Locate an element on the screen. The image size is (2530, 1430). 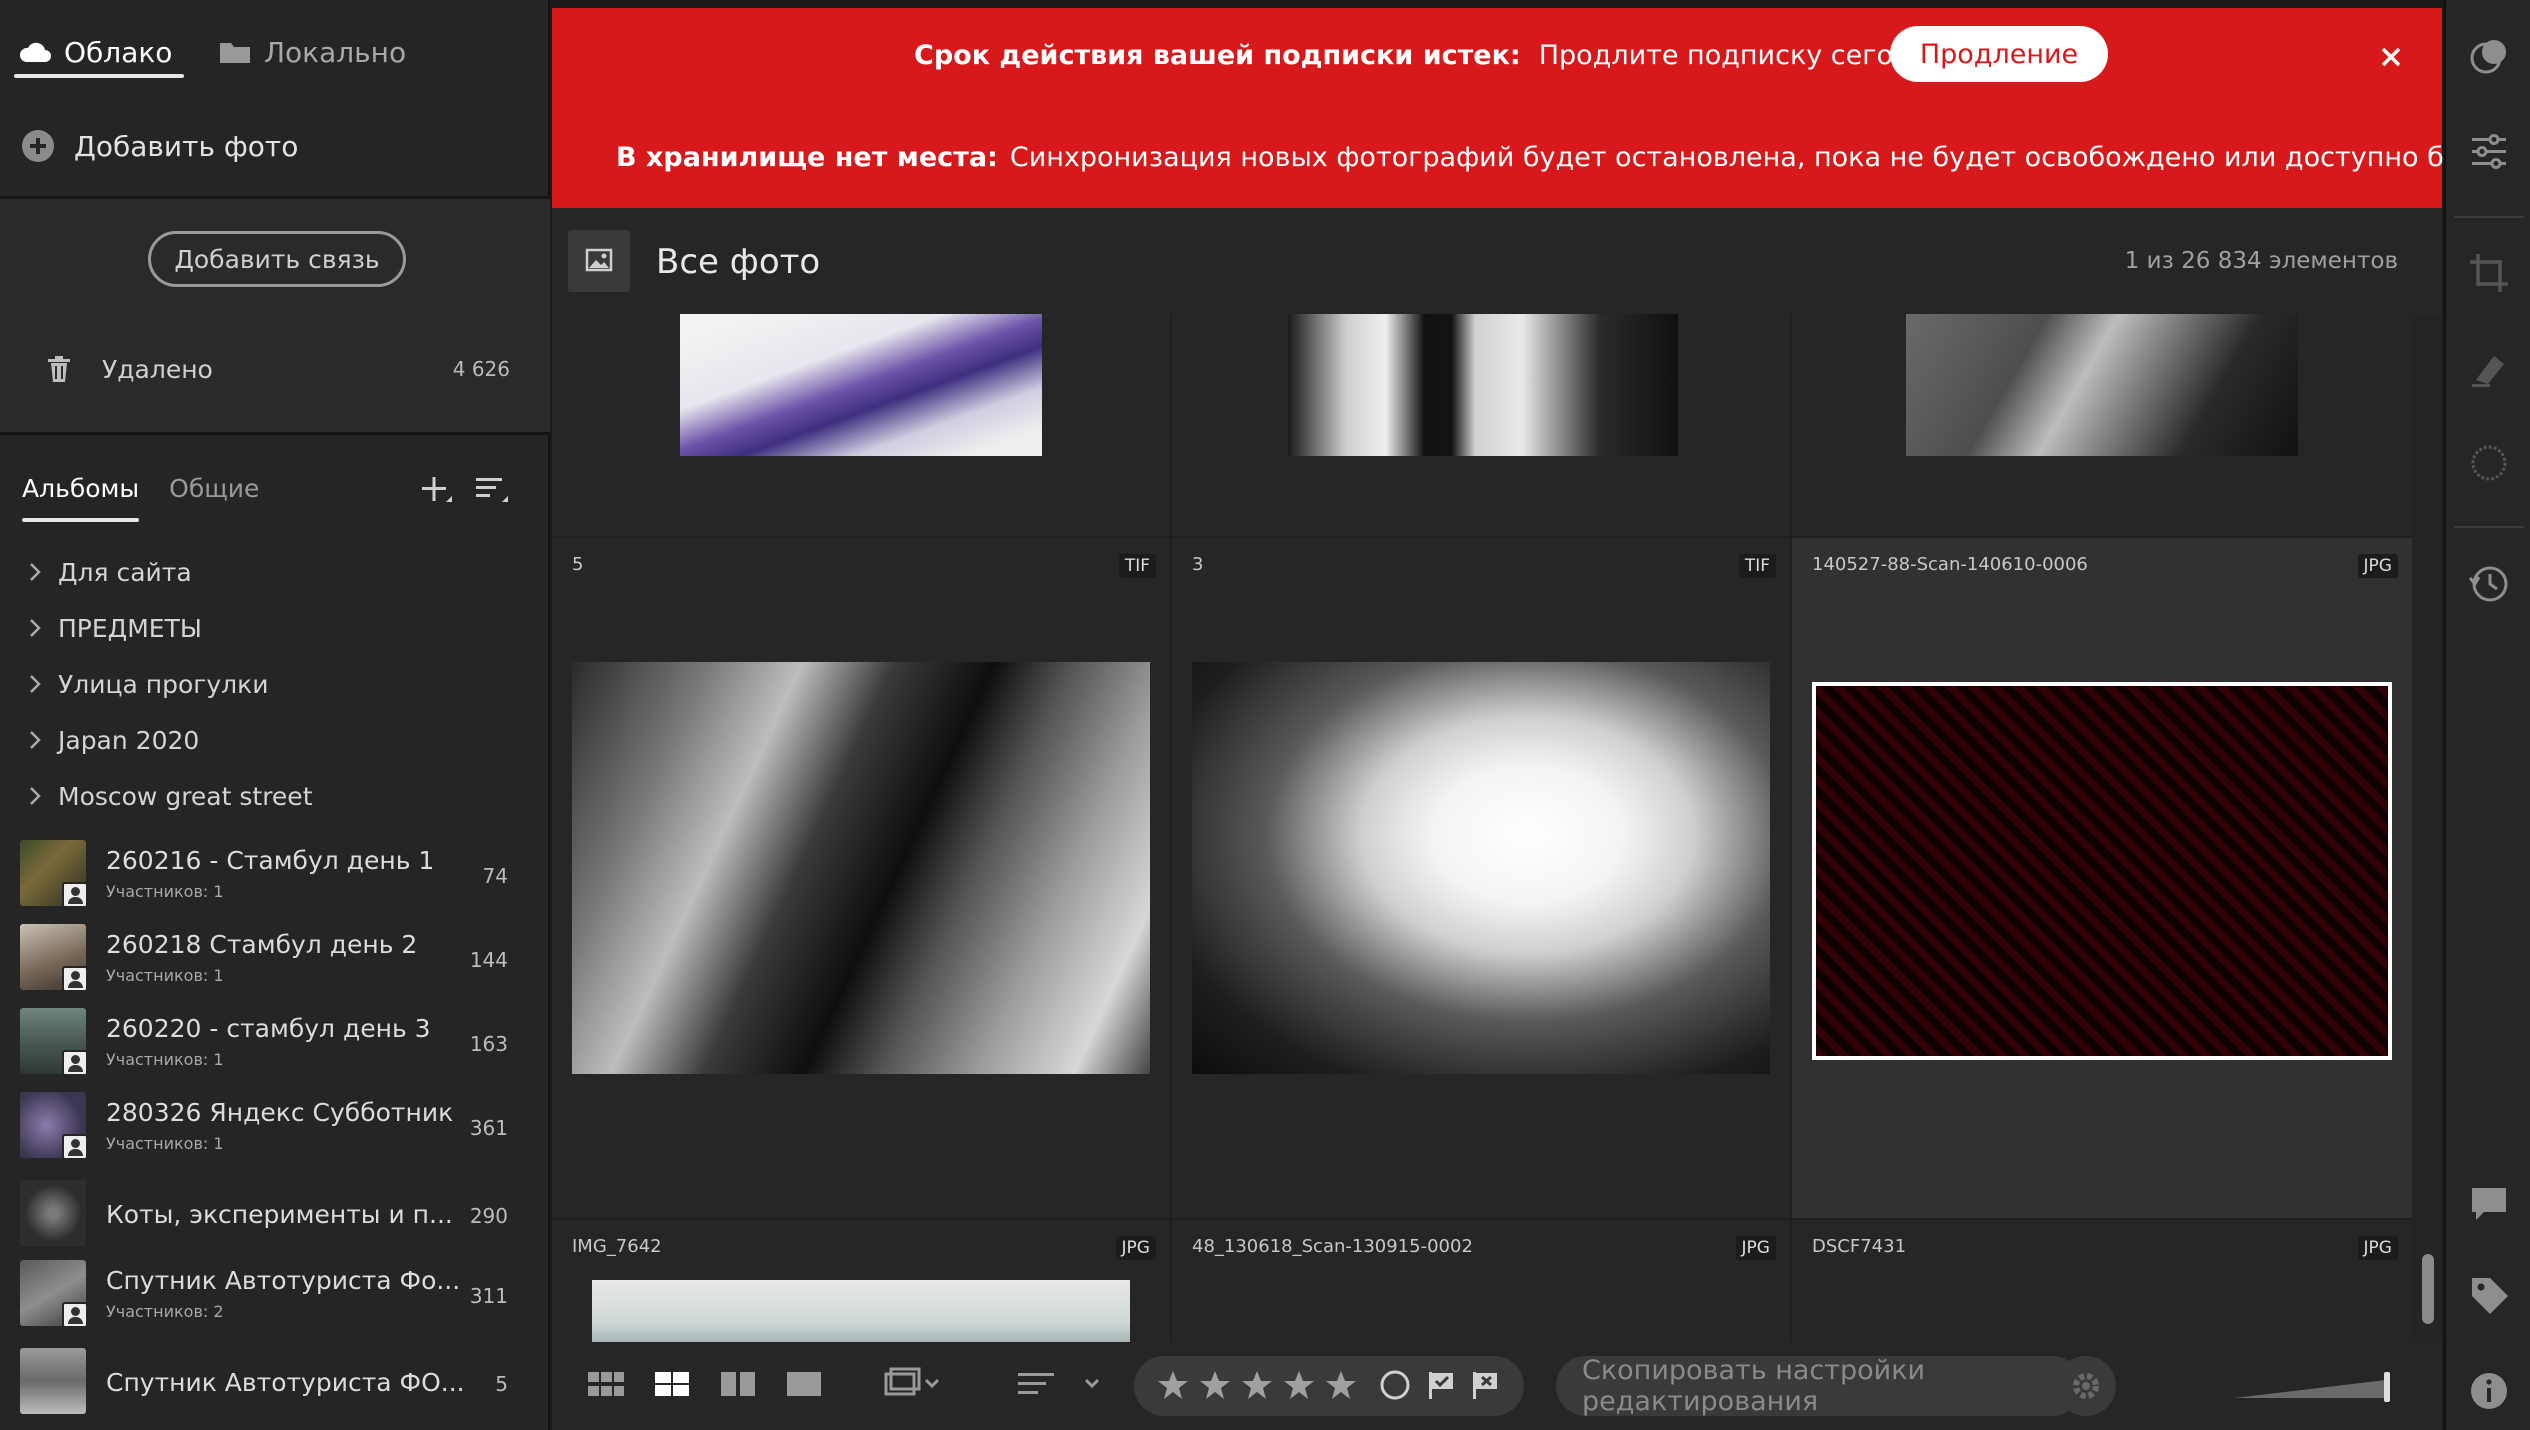
album-name: 260220 - стамбул день 3 is located at coordinates (268, 1028).